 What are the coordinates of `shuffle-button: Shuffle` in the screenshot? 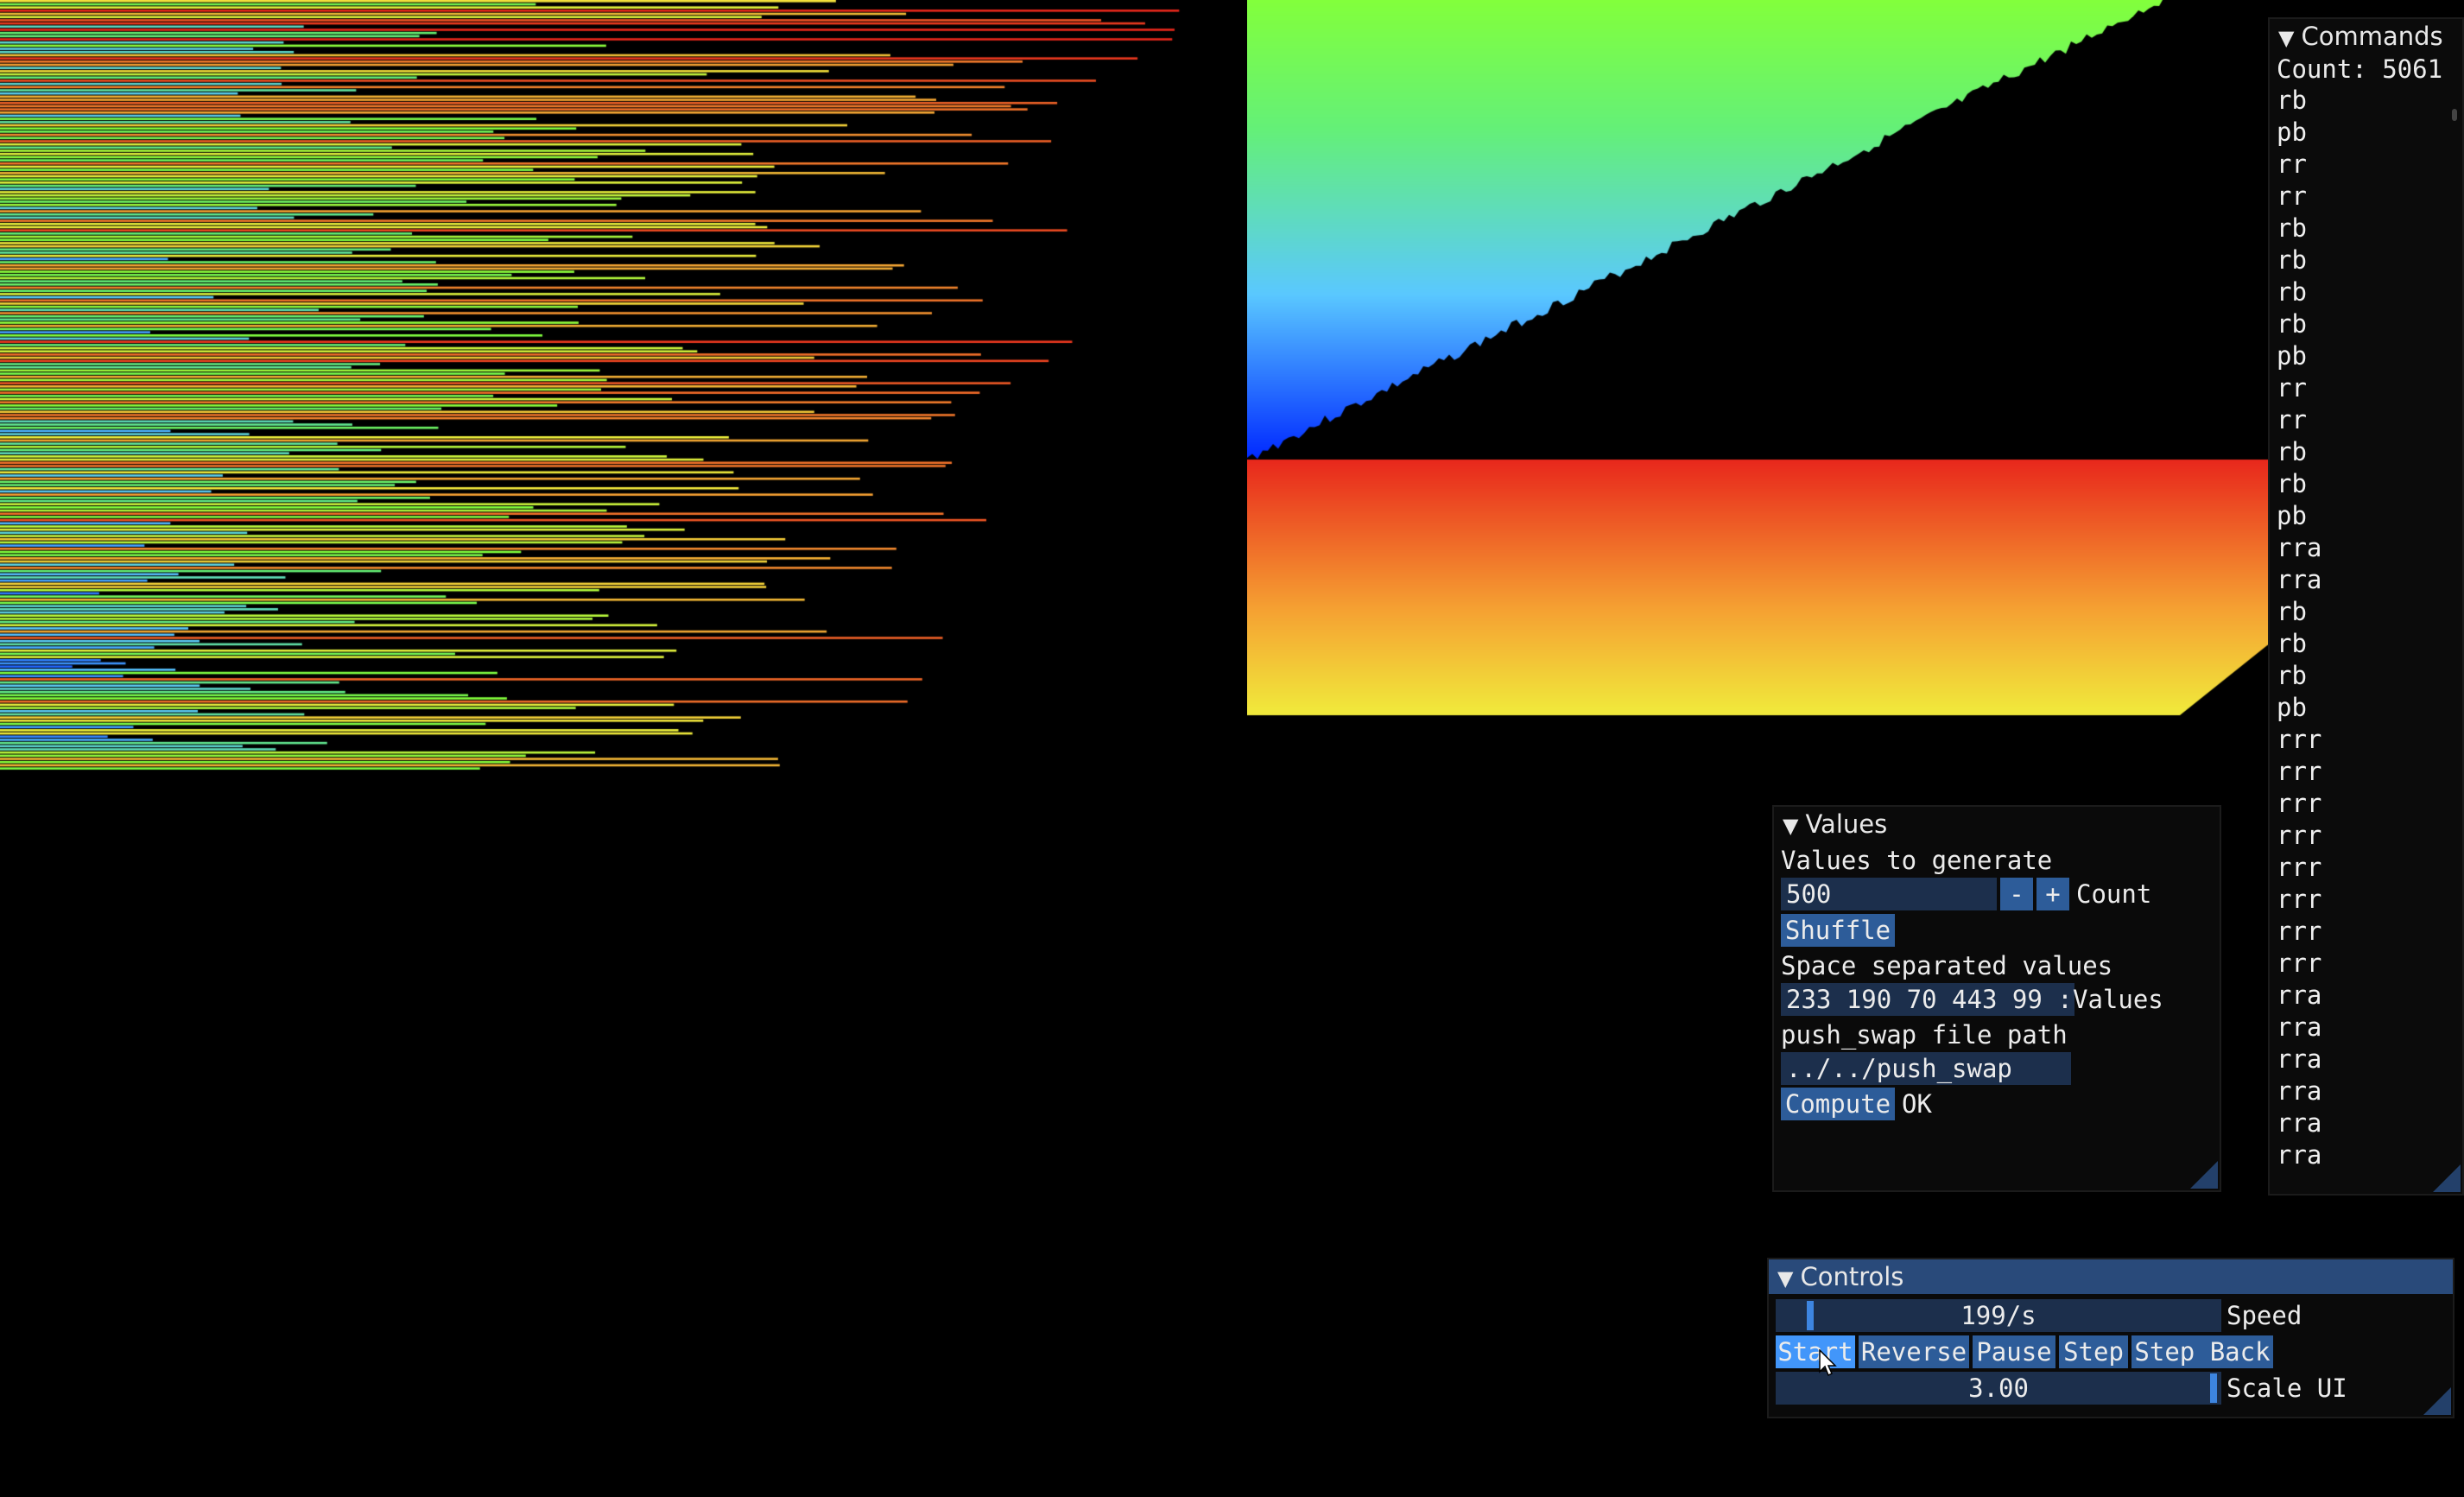 It's located at (1838, 930).